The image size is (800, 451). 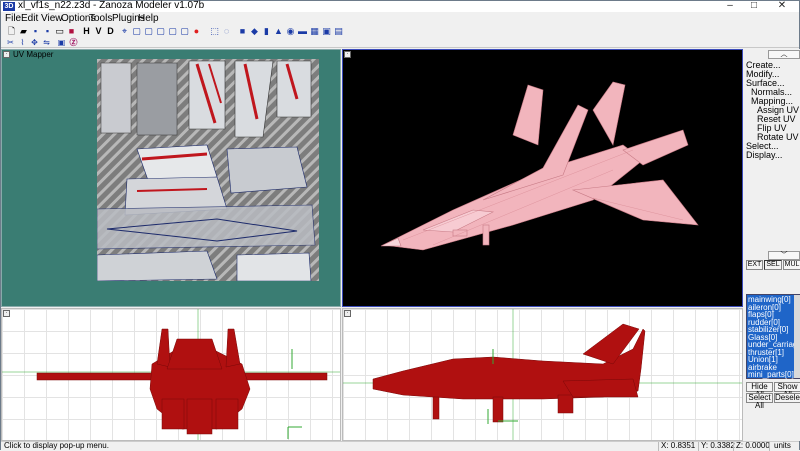 What do you see at coordinates (73, 43) in the screenshot?
I see `z-icon: Ⓩ` at bounding box center [73, 43].